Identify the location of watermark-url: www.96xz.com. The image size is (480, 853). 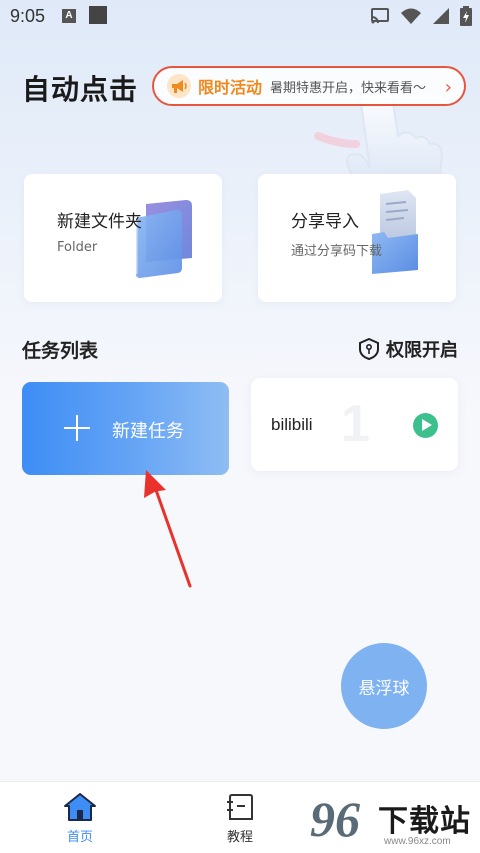
(417, 841).